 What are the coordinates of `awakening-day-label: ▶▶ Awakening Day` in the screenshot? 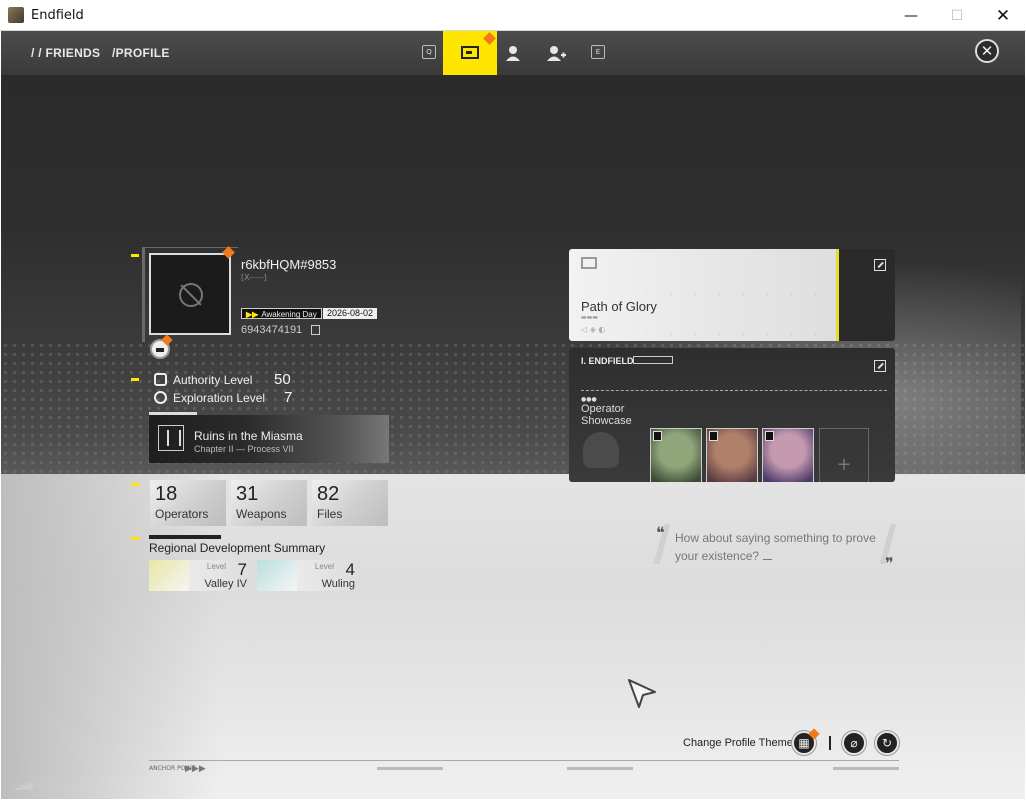 It's located at (281, 313).